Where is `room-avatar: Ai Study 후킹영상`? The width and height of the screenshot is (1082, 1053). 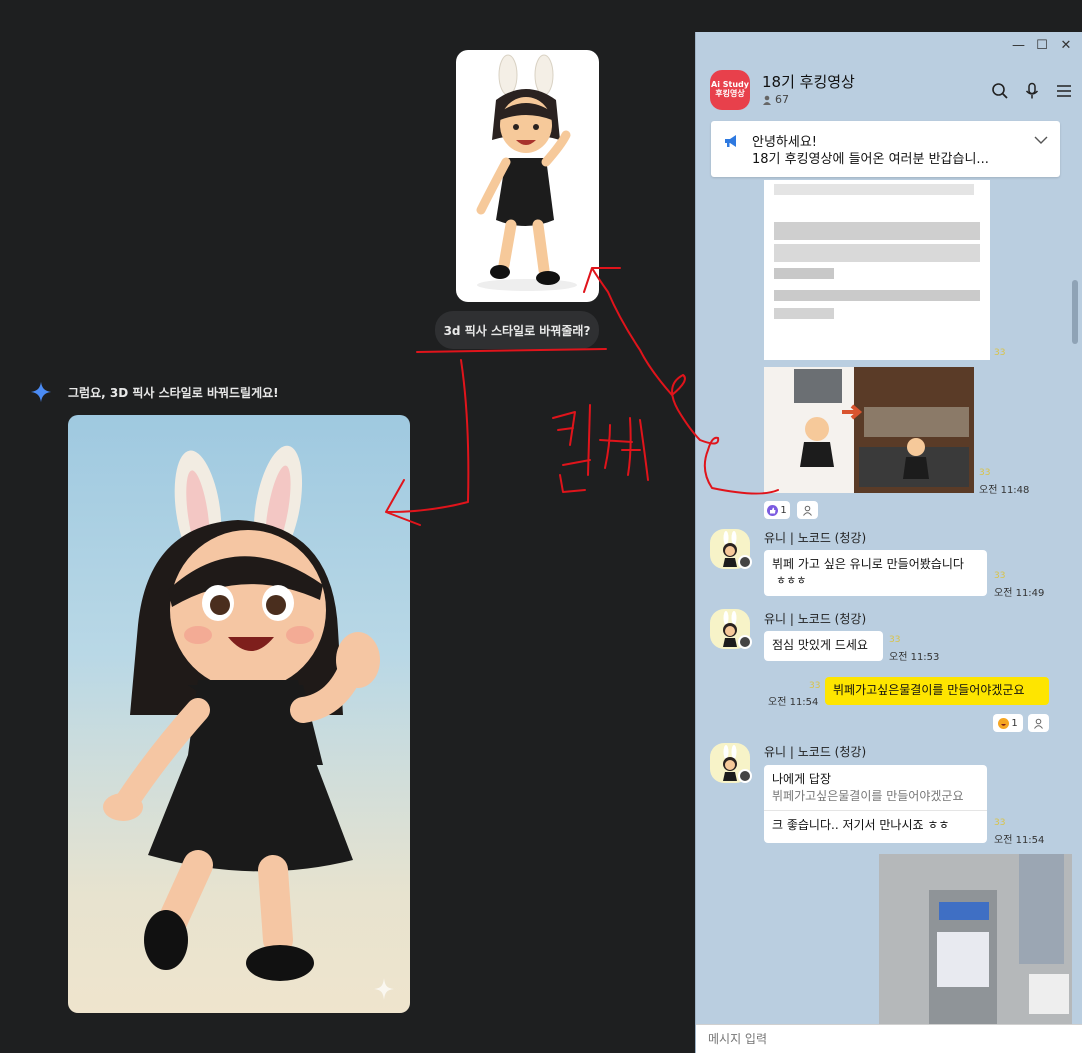 room-avatar: Ai Study 후킹영상 is located at coordinates (730, 90).